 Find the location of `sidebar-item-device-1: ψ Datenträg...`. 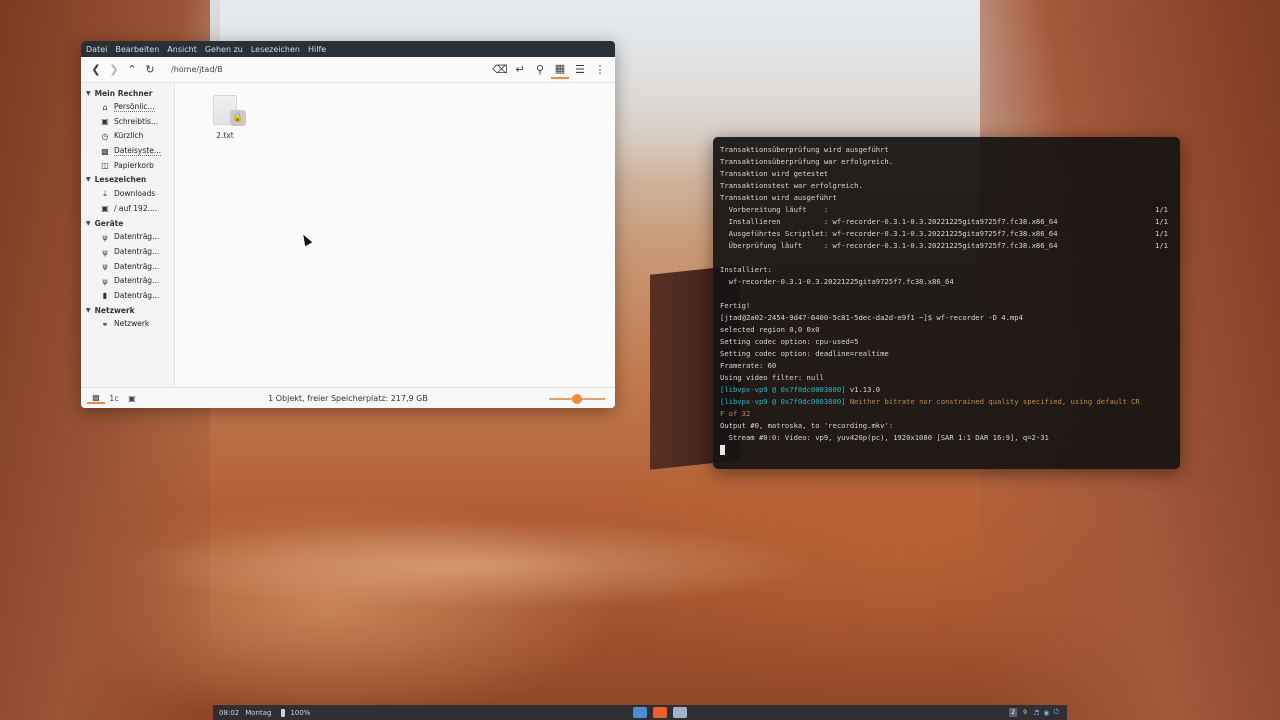

sidebar-item-device-1: ψ Datenträg... is located at coordinates (127, 237).